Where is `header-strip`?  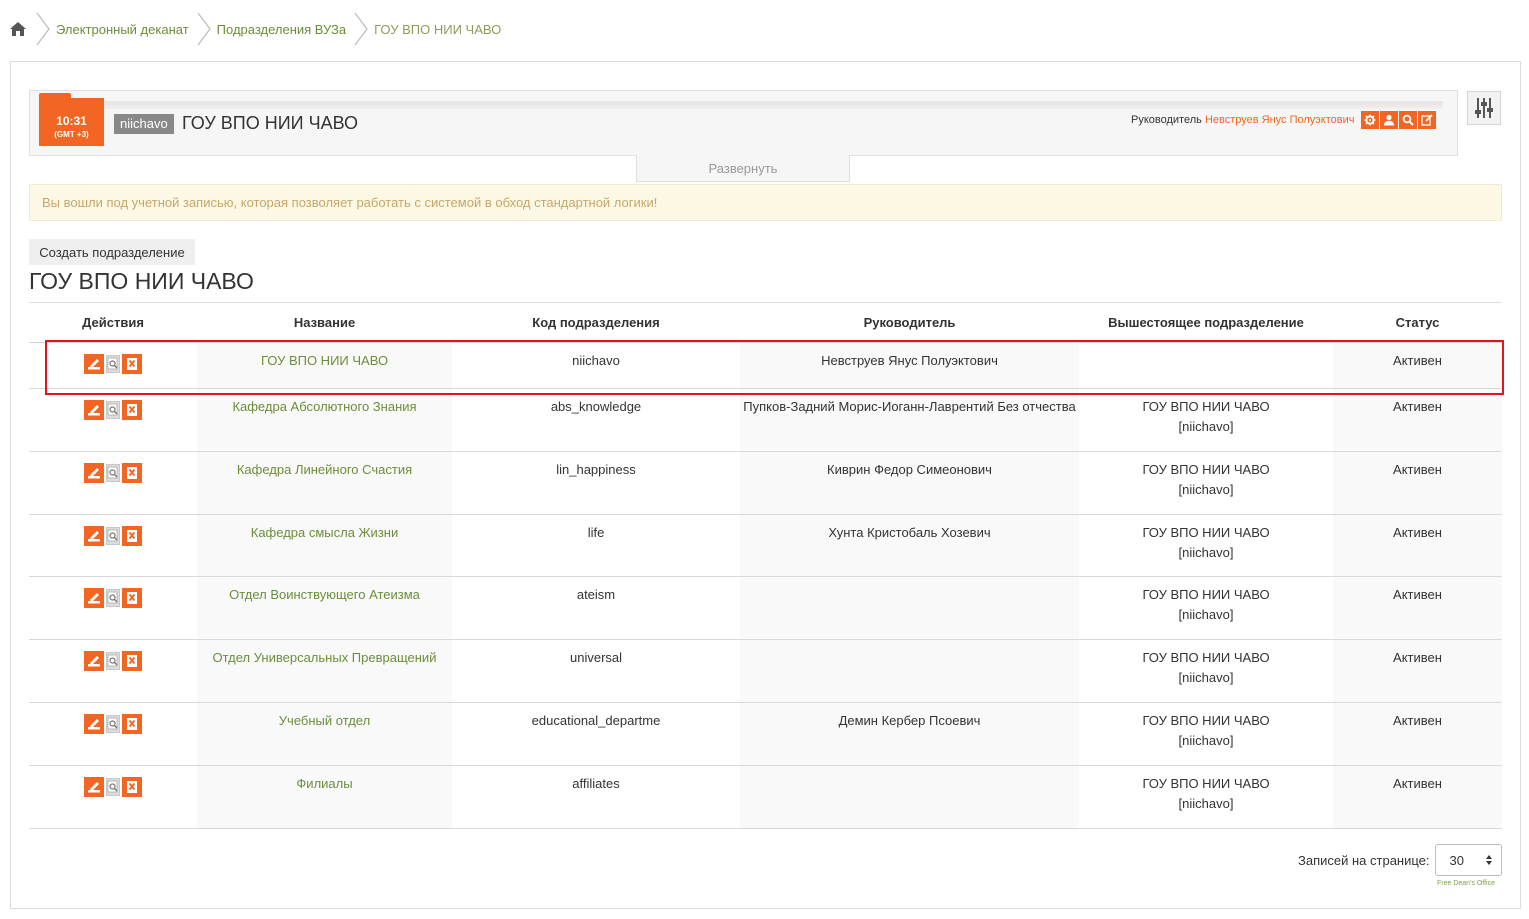
header-strip is located at coordinates (773, 105).